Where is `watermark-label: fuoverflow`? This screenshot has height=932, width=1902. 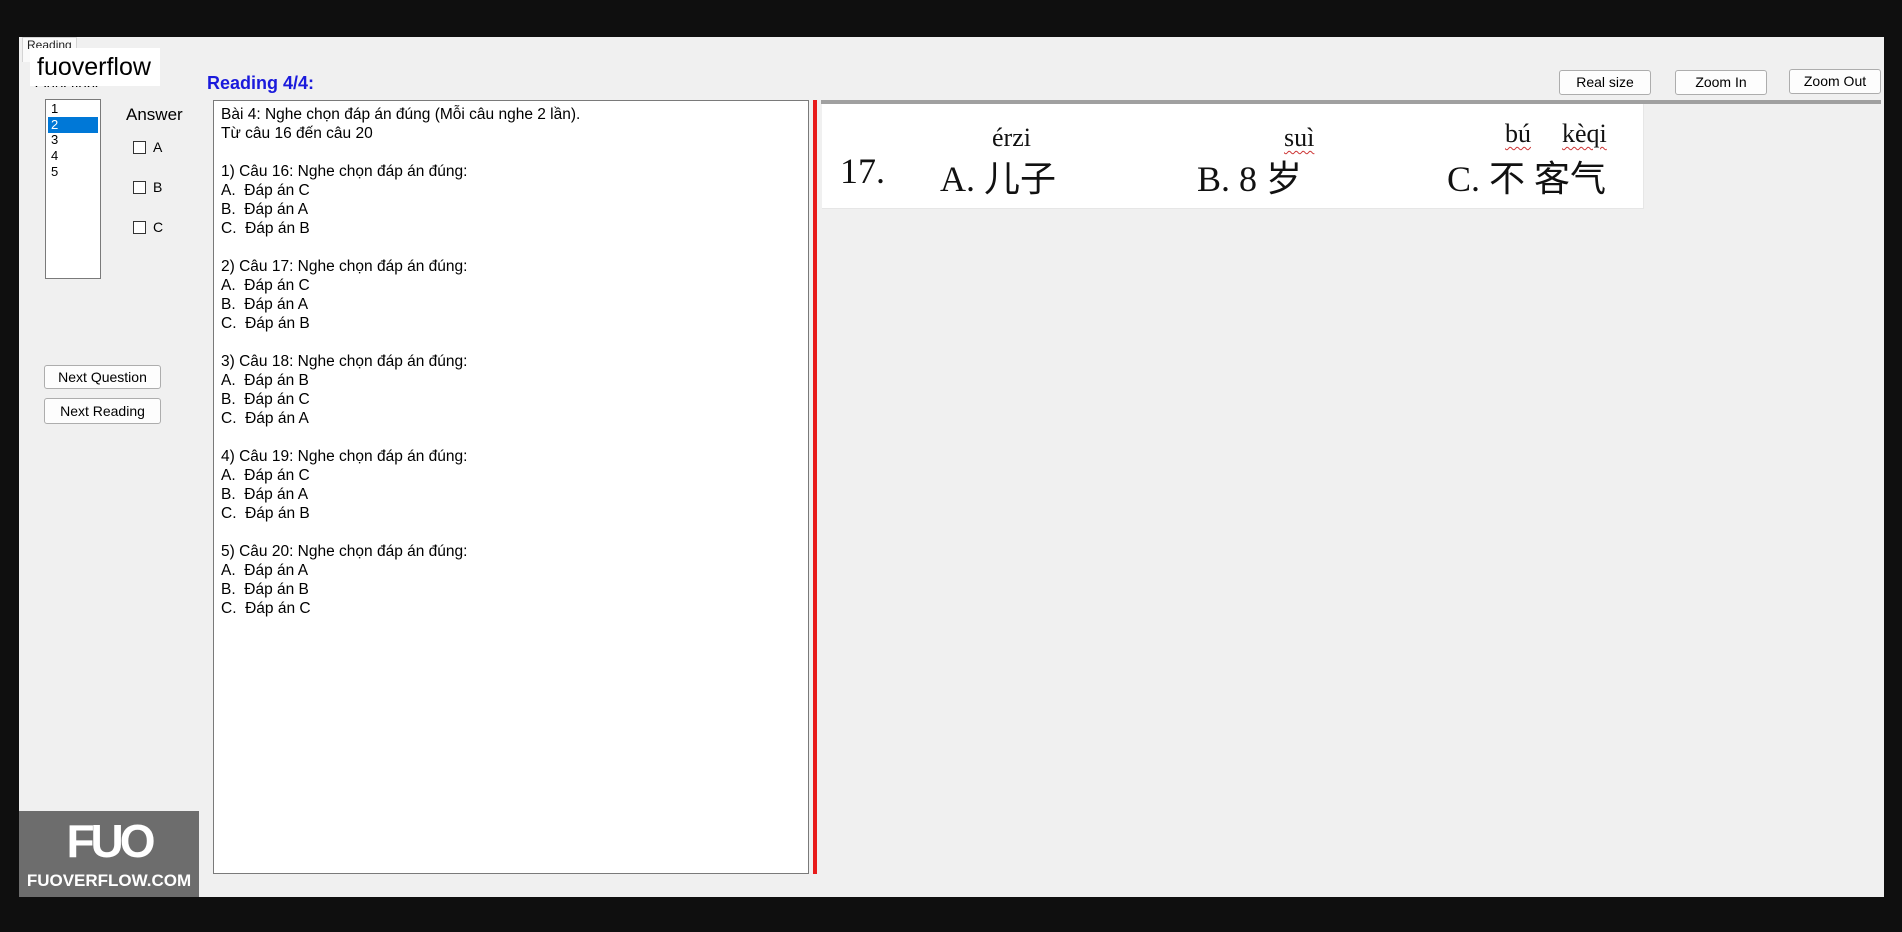
watermark-label: fuoverflow is located at coordinates (95, 67).